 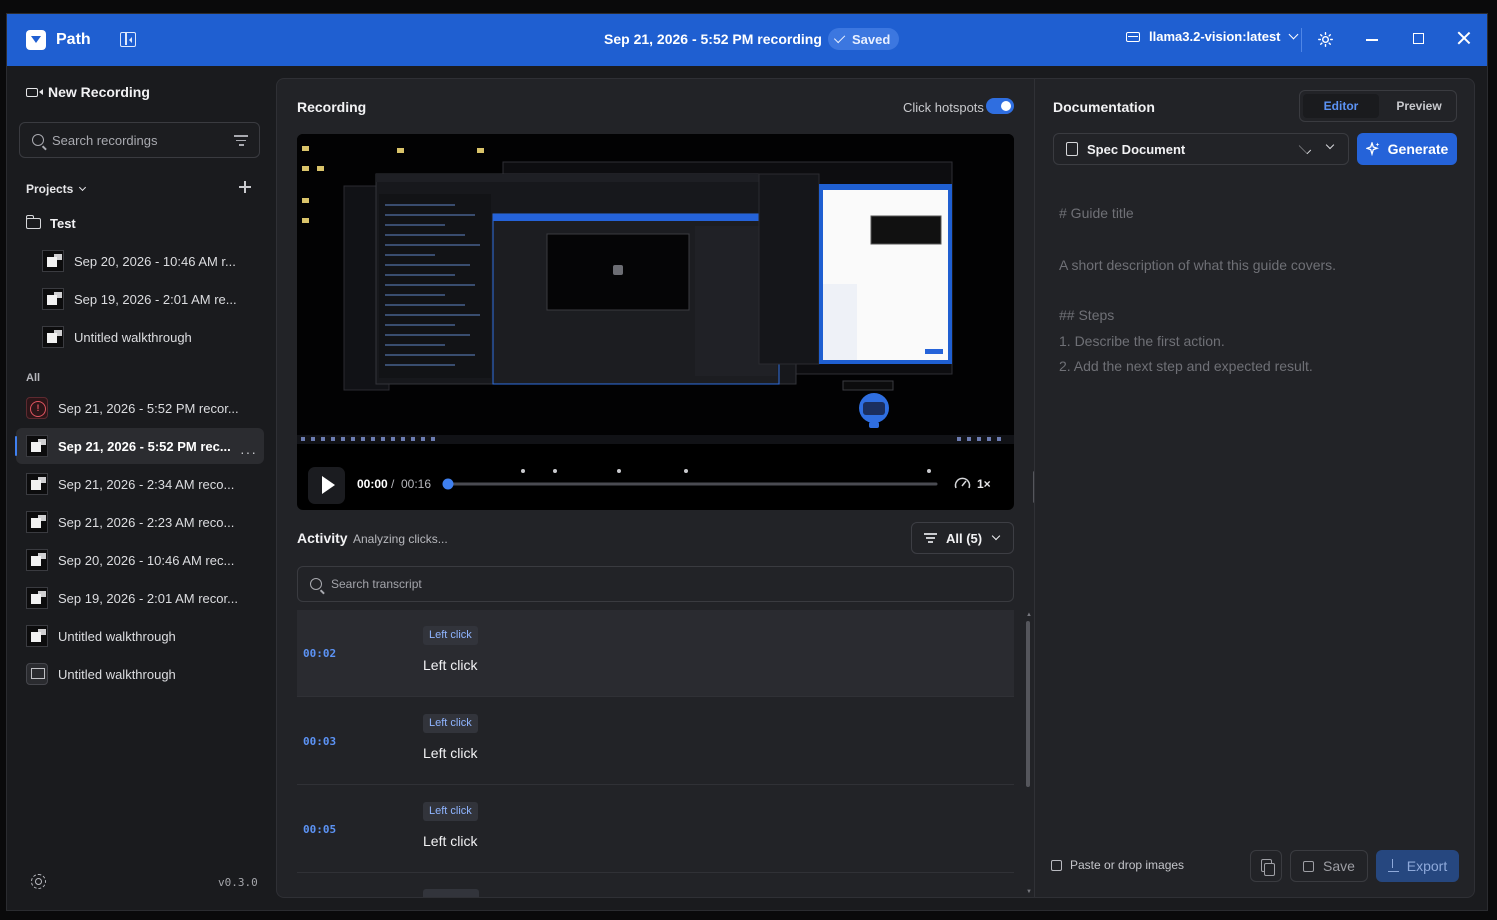 What do you see at coordinates (316, 584) in the screenshot?
I see `search-icon` at bounding box center [316, 584].